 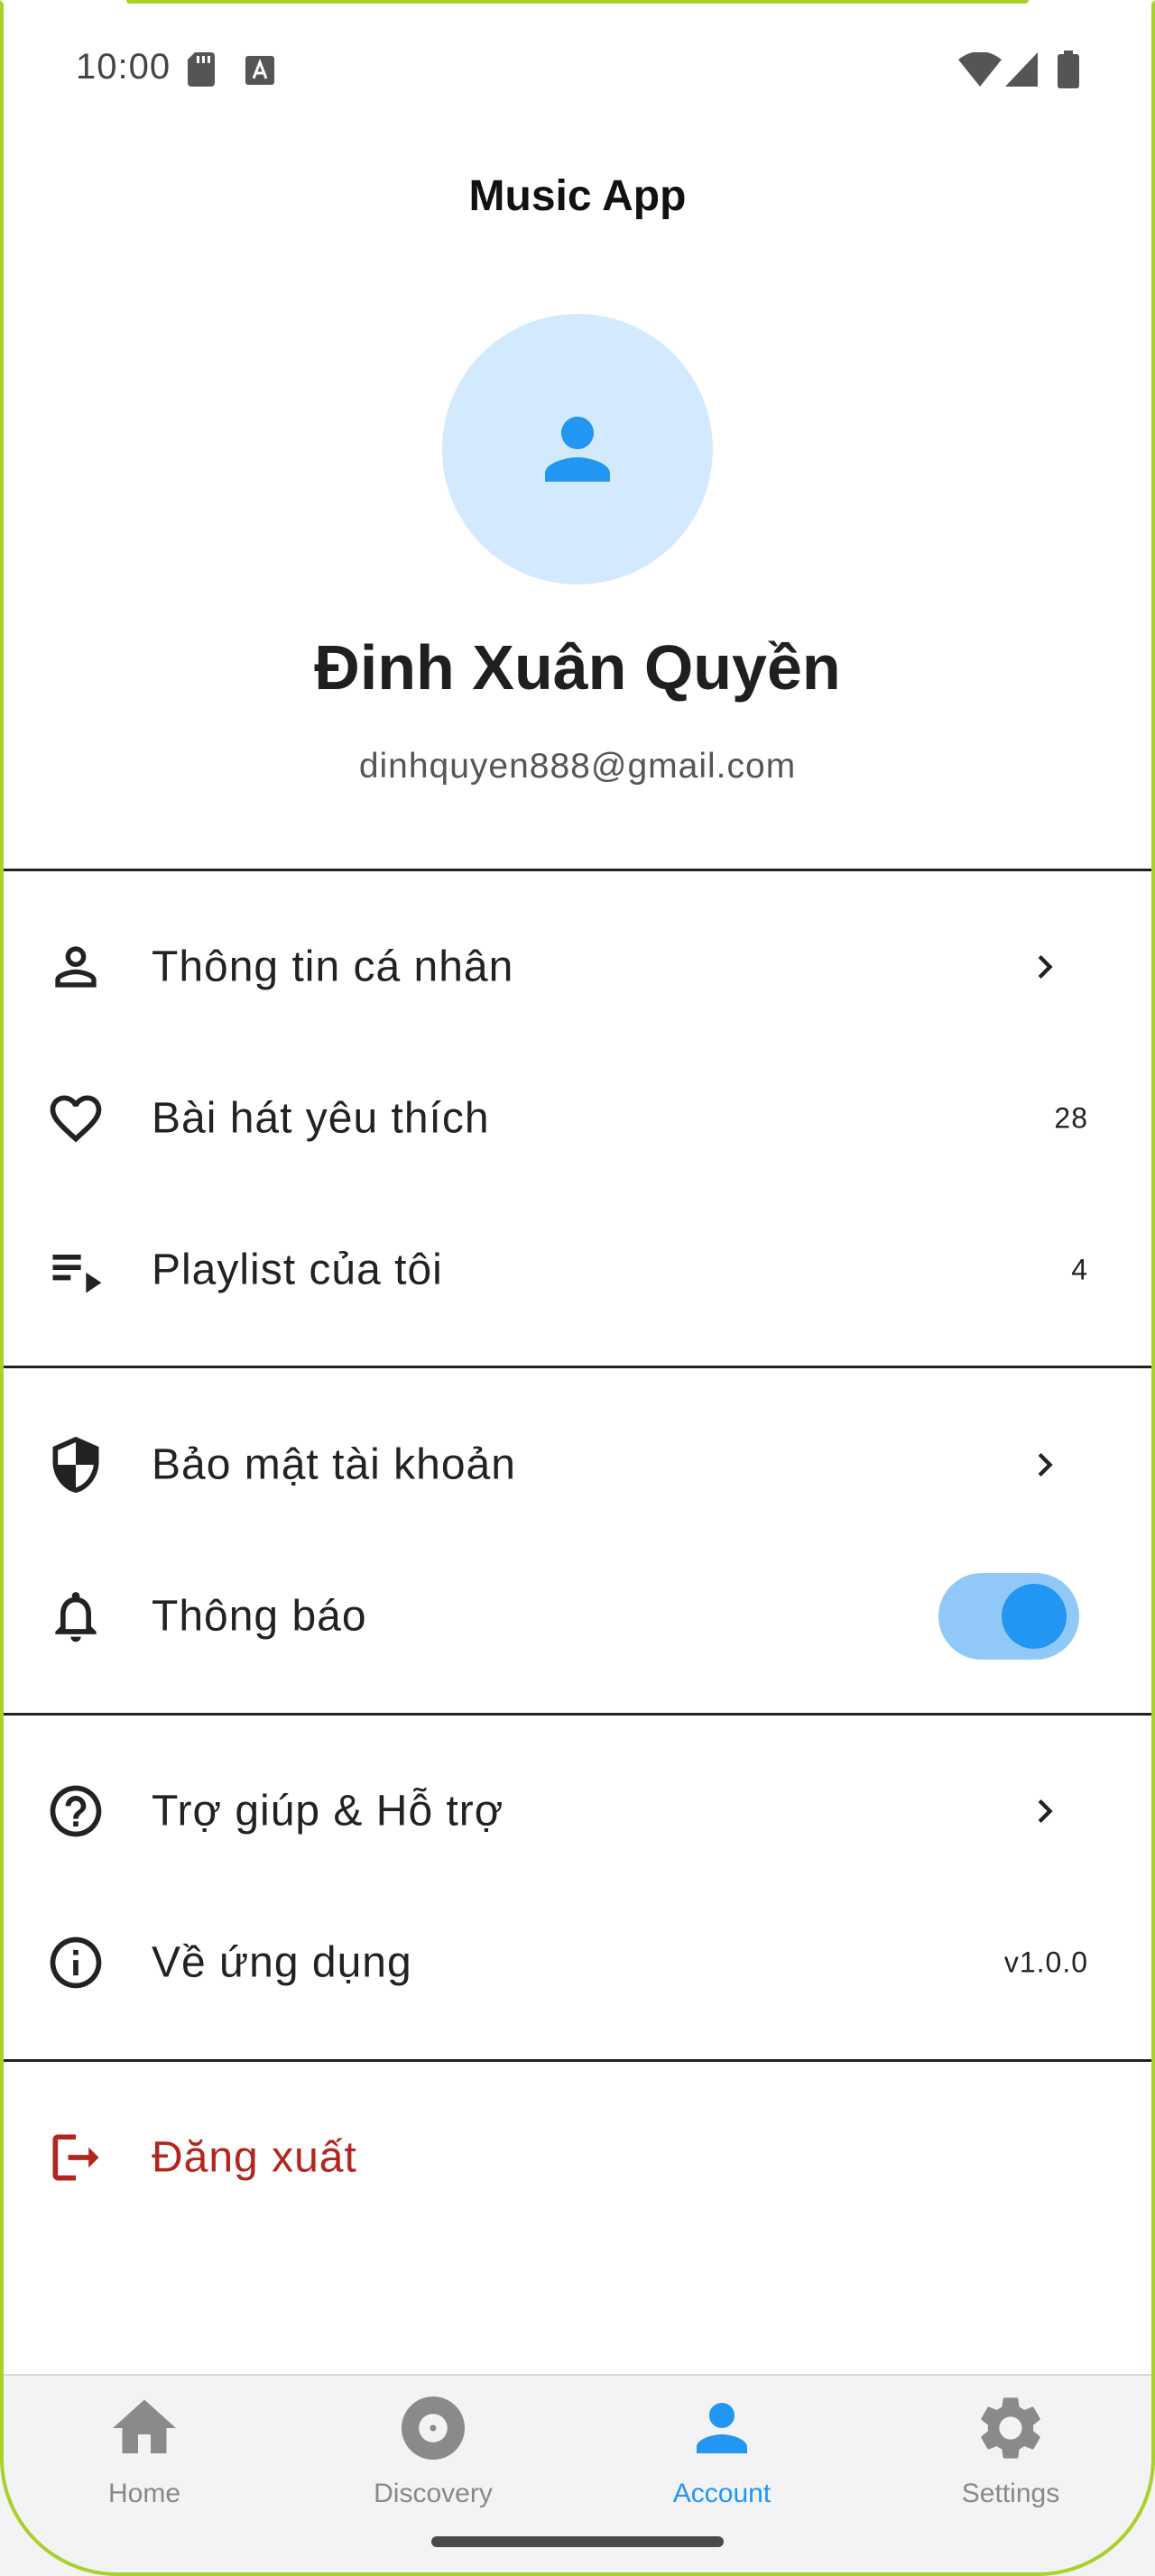 What do you see at coordinates (201, 69) in the screenshot?
I see `sd-card-icon` at bounding box center [201, 69].